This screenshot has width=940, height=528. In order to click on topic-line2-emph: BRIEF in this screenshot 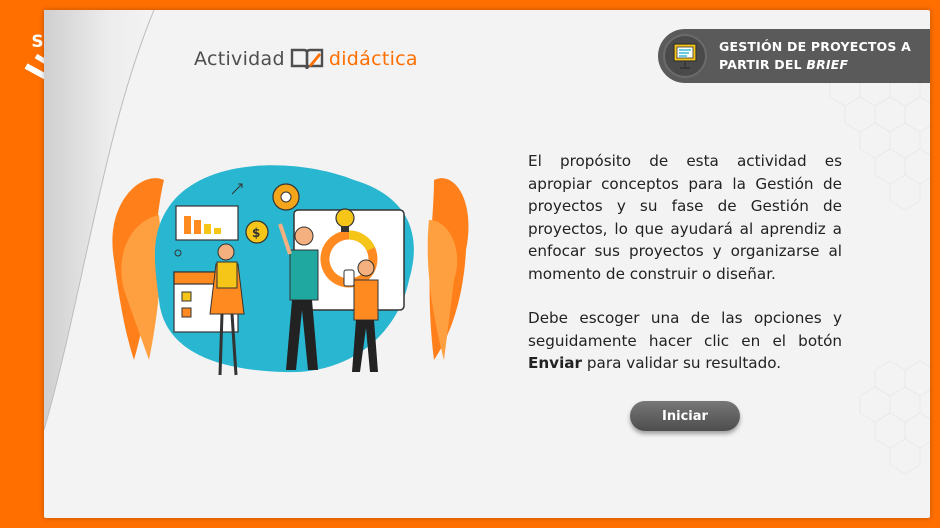, I will do `click(827, 64)`.